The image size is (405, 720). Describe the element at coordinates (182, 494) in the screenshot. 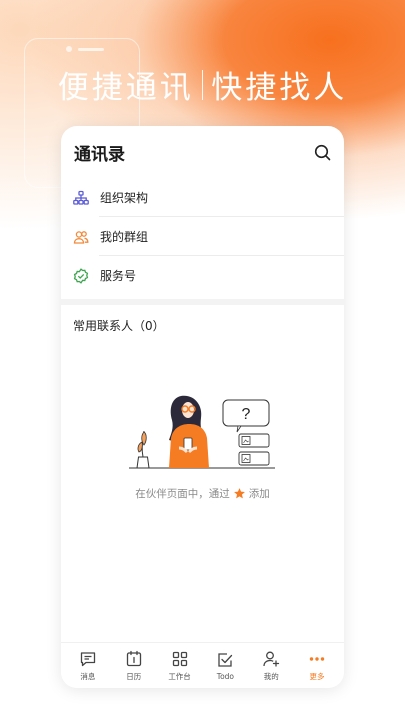

I see `empty-hint-text-before: 在伙伴页面中，通过` at that location.